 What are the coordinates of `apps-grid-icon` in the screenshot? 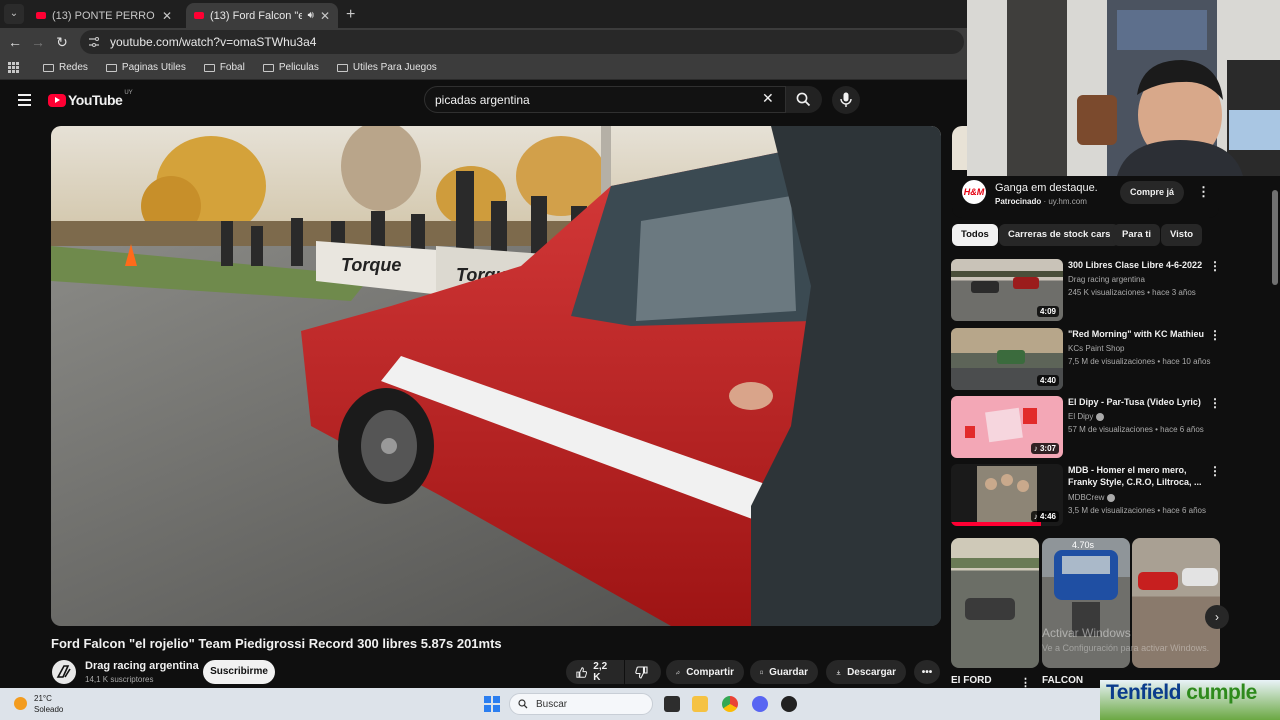 It's located at (13, 67).